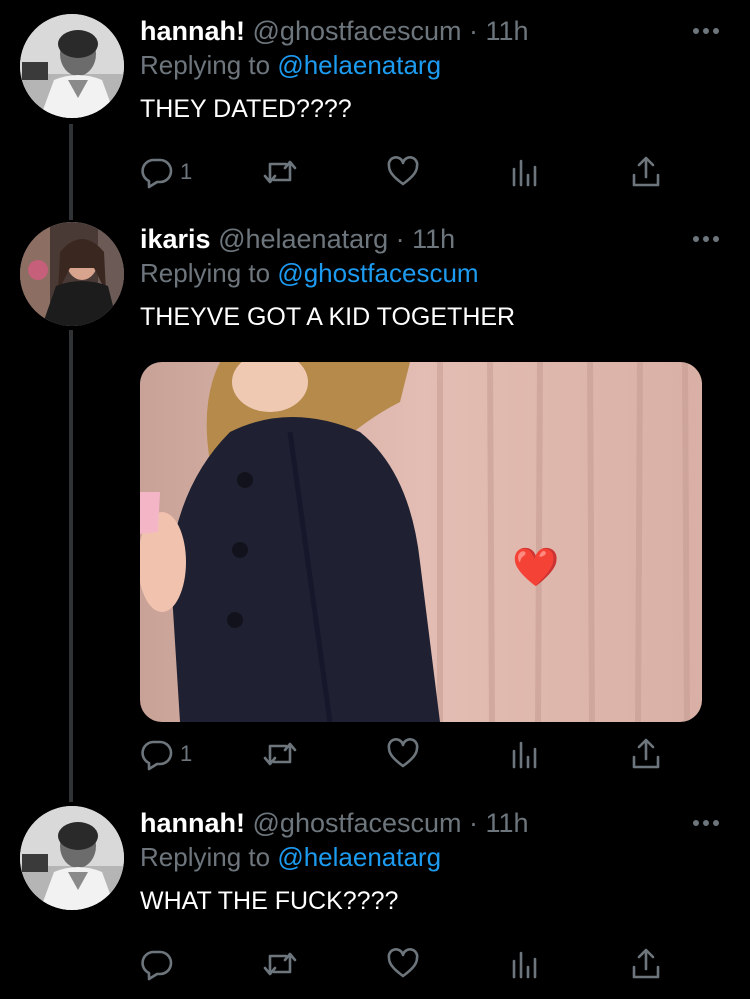 Image resolution: width=750 pixels, height=999 pixels. What do you see at coordinates (303, 239) in the screenshot?
I see `user-handle: @helaenatarg` at bounding box center [303, 239].